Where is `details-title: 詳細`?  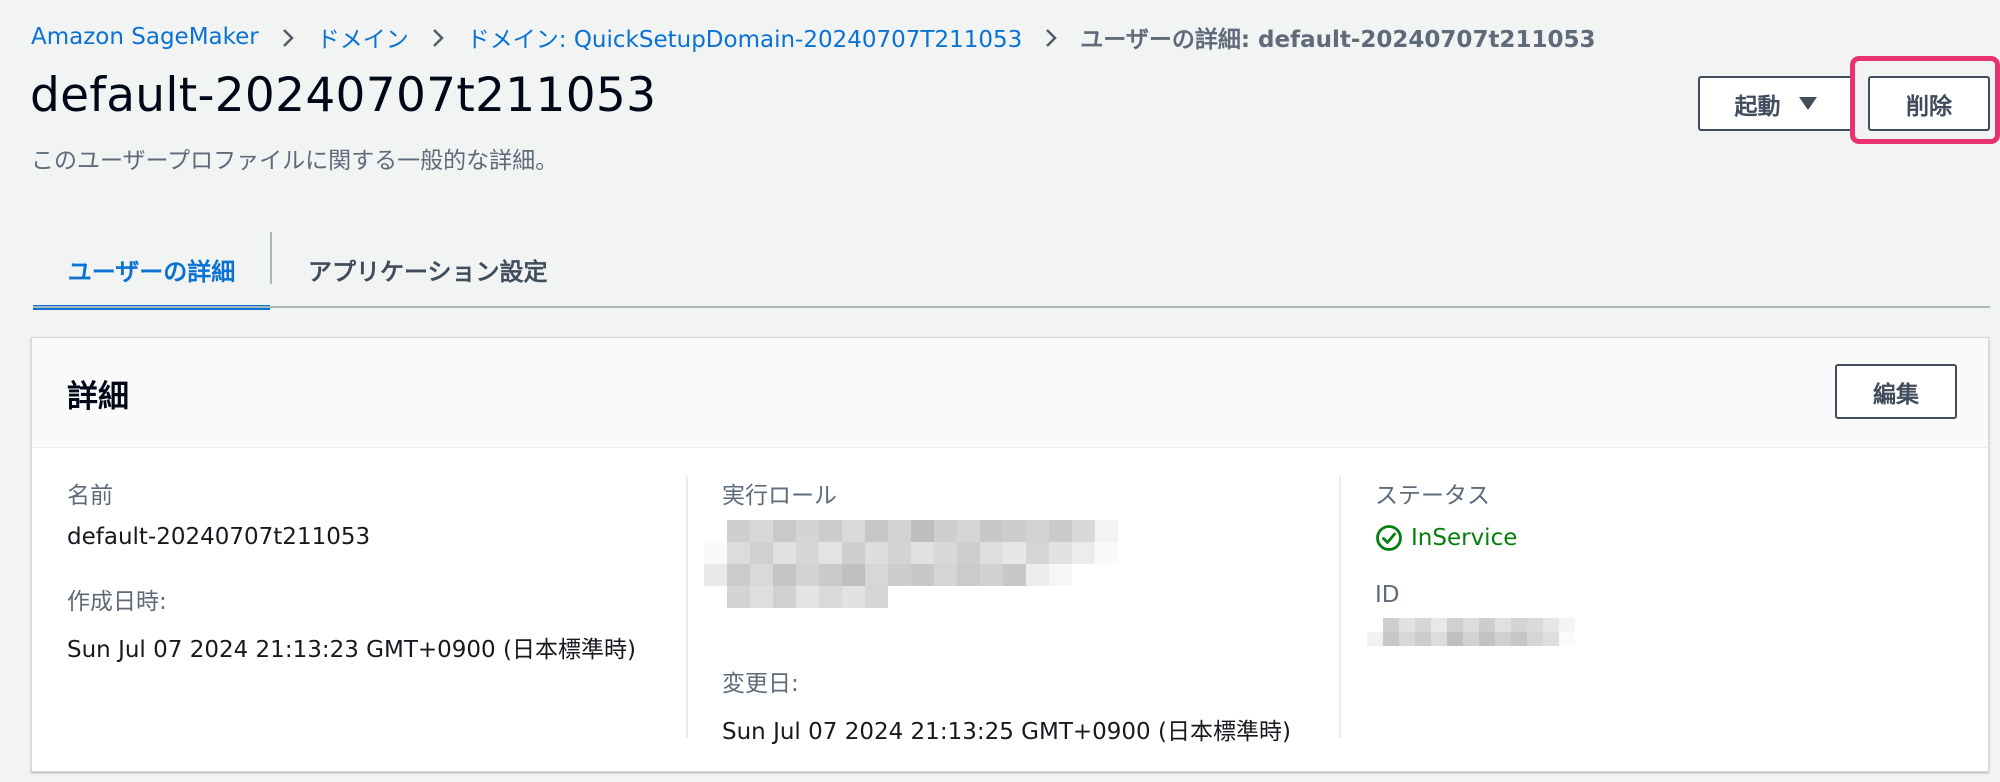
details-title: 詳細 is located at coordinates (98, 397).